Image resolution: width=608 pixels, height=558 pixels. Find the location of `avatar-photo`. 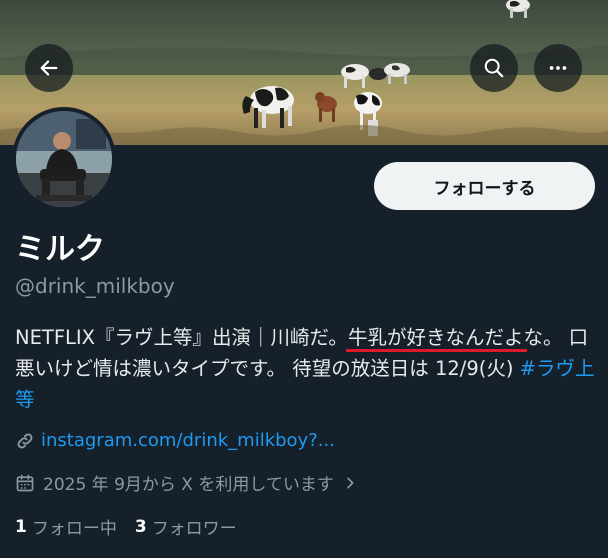

avatar-photo is located at coordinates (64, 159).